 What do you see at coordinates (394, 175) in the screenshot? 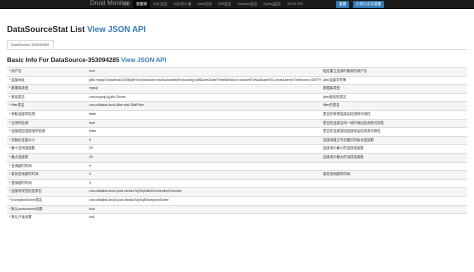
I see `row-description: 事务查询超时时间` at bounding box center [394, 175].